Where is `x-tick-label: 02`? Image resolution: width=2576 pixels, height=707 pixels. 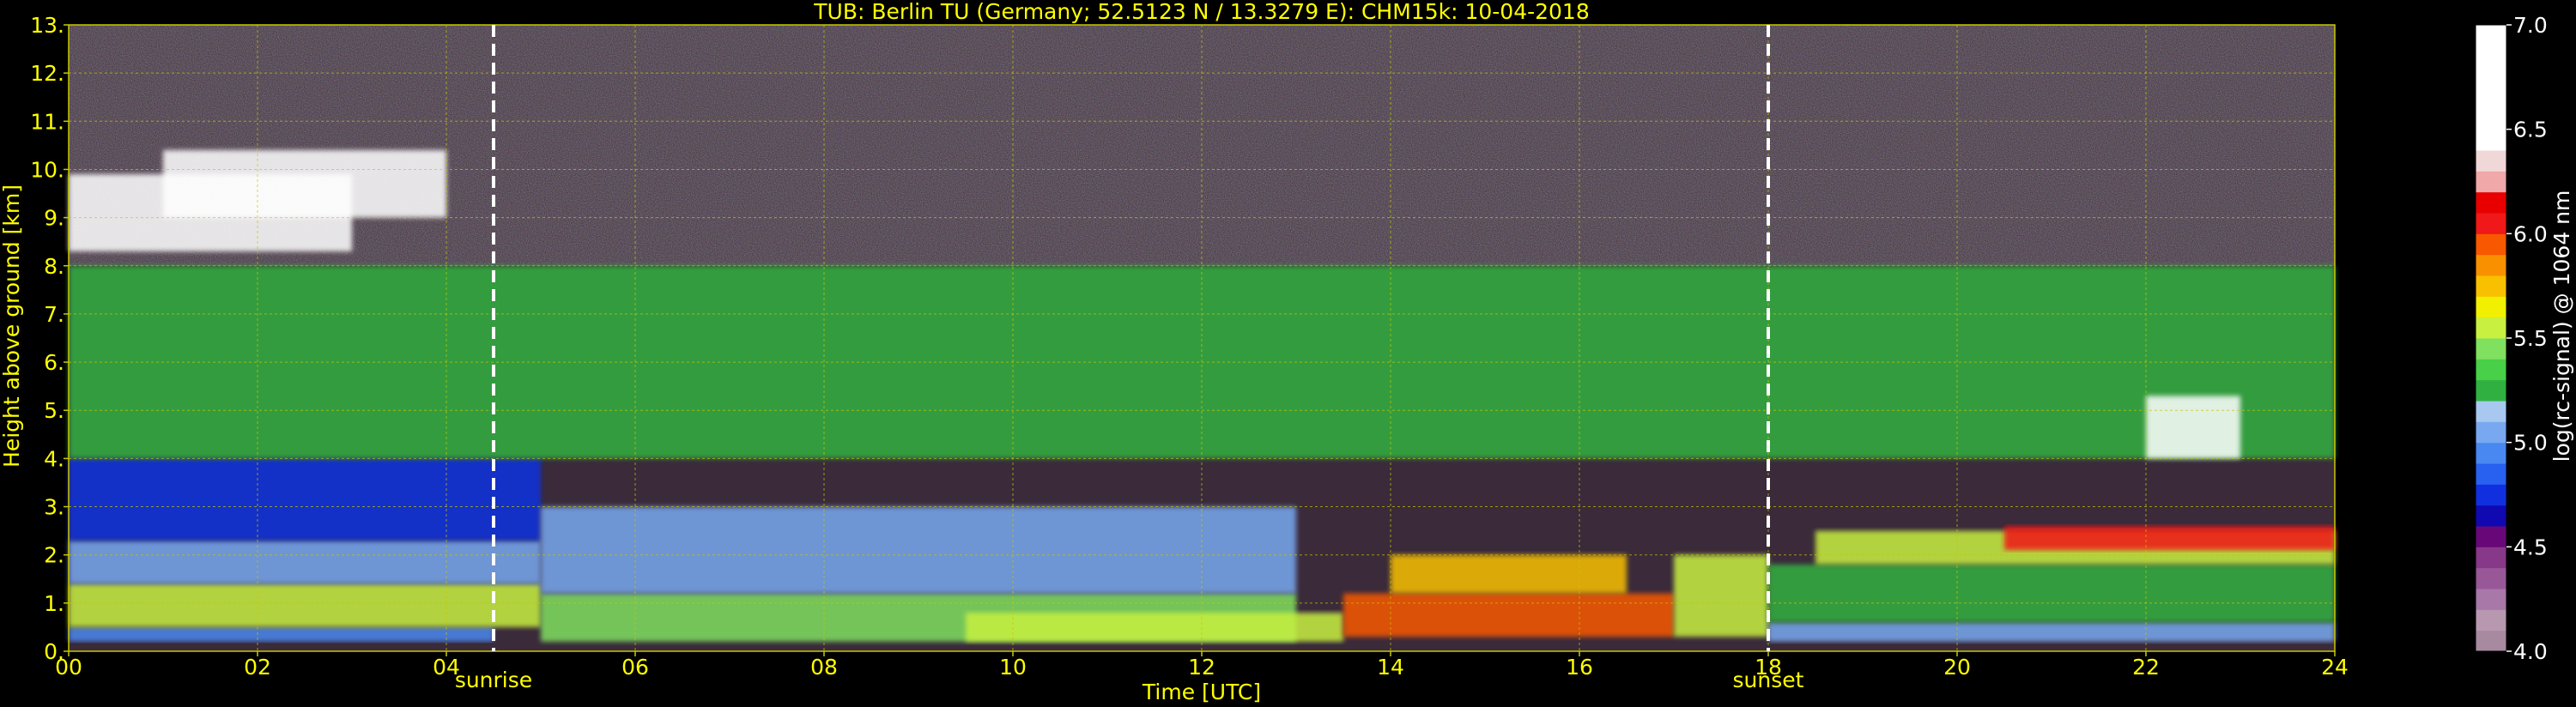
x-tick-label: 02 is located at coordinates (257, 667).